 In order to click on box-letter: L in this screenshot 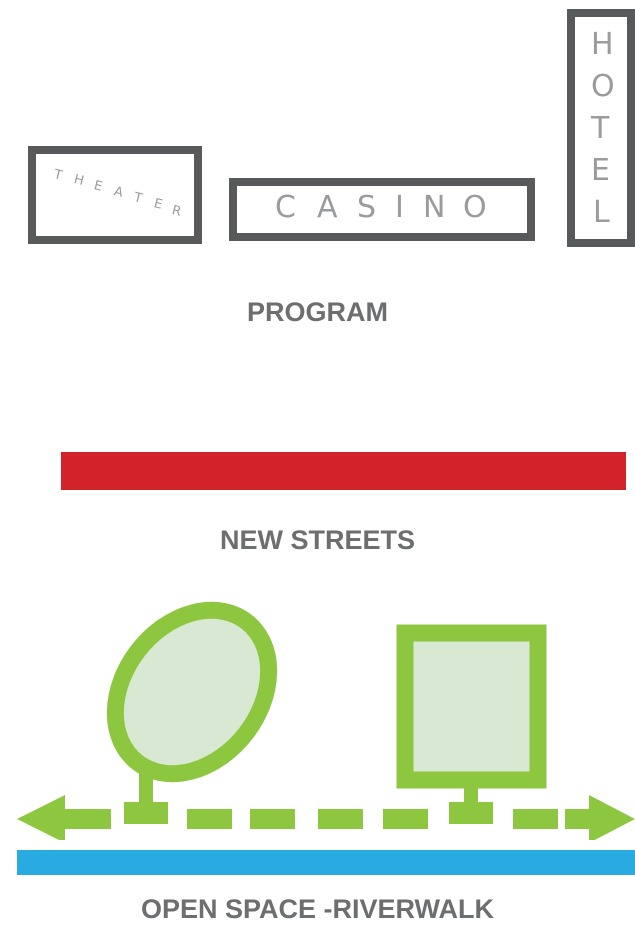, I will do `click(601, 212)`.